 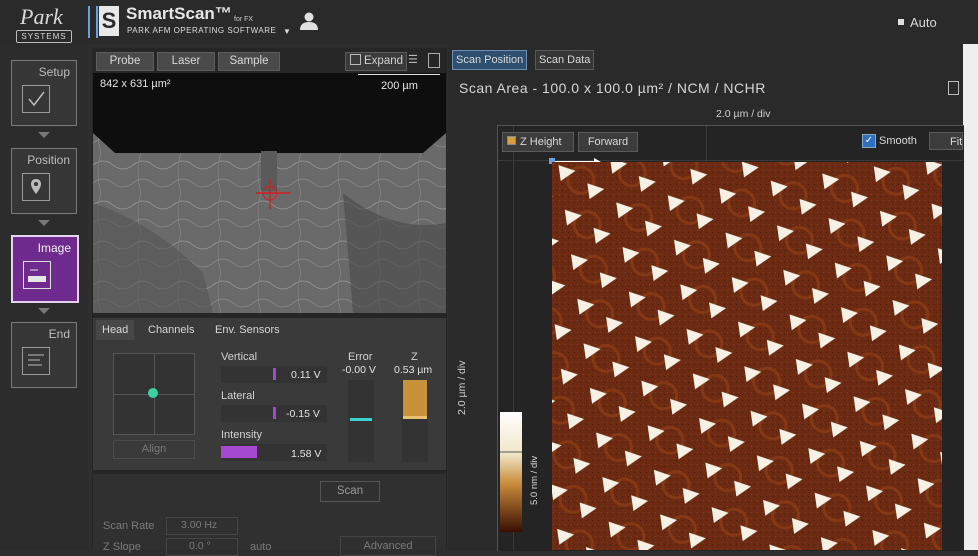 What do you see at coordinates (249, 61) in the screenshot?
I see `tab-sample: Sample` at bounding box center [249, 61].